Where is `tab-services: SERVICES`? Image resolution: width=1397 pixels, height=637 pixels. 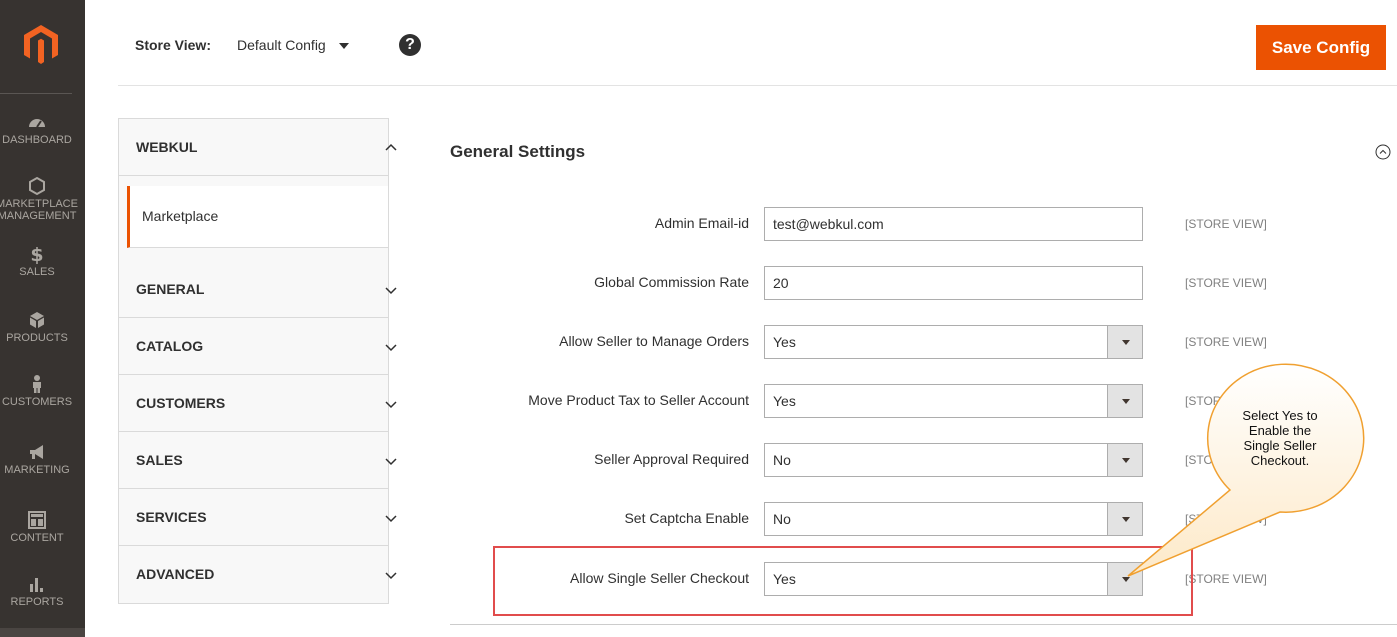
tab-services: SERVICES is located at coordinates (258, 517).